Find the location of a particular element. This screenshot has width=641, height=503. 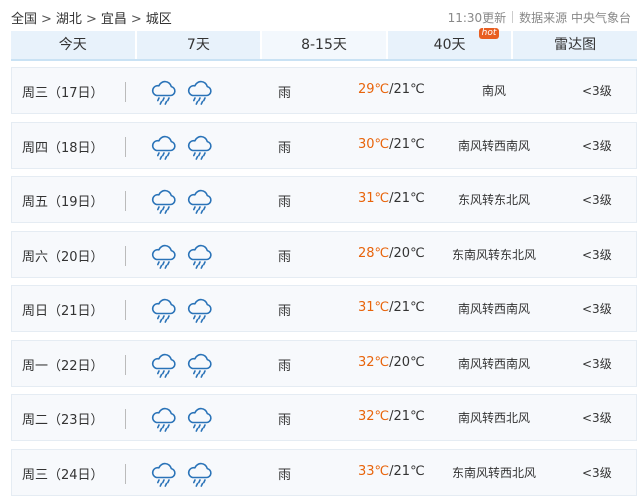

breadcrumb-province: 湖北 is located at coordinates (69, 19).